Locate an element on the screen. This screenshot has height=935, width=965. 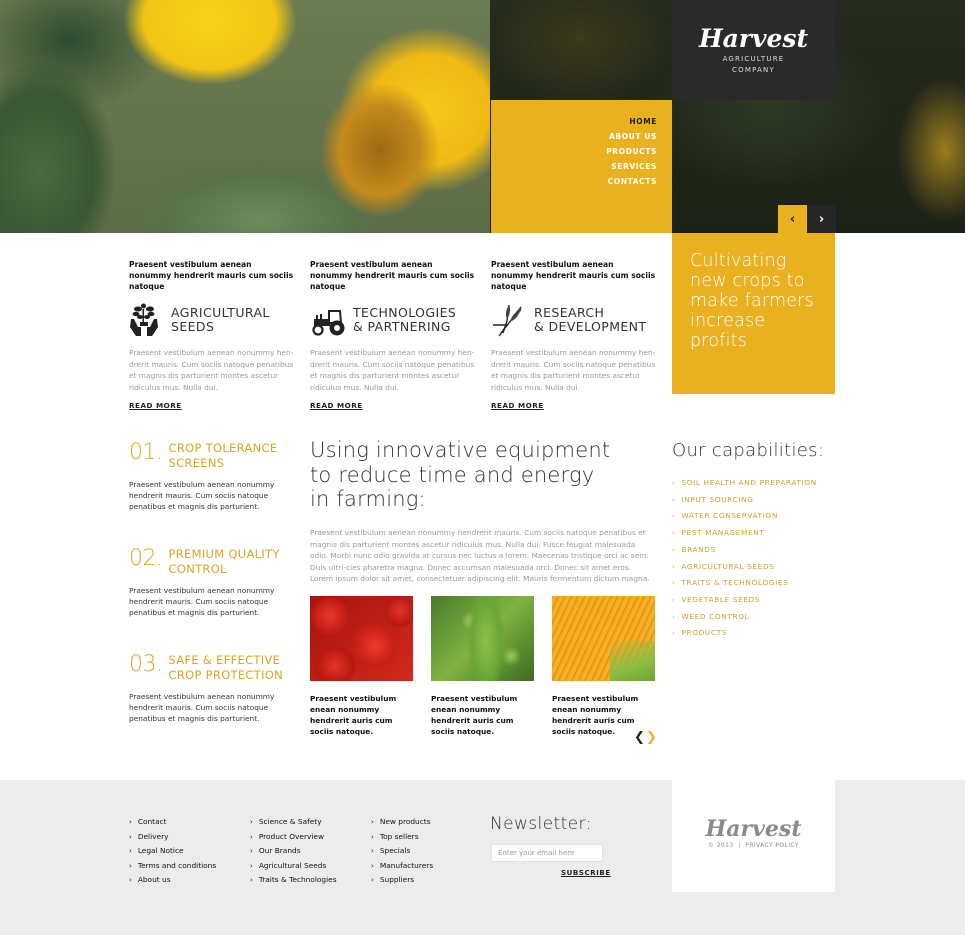
gallery-image-peas is located at coordinates (482, 638).